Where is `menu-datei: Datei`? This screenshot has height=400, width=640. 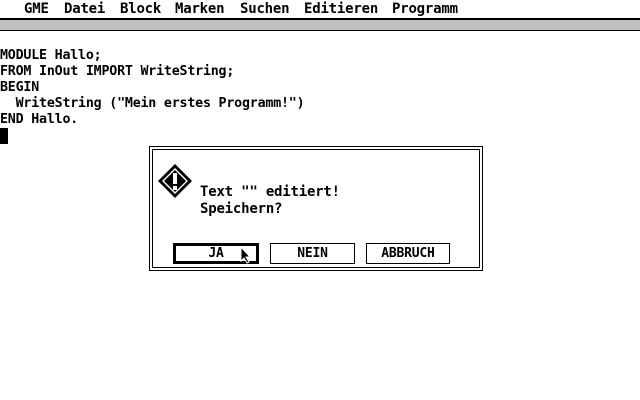
menu-datei: Datei is located at coordinates (84, 9).